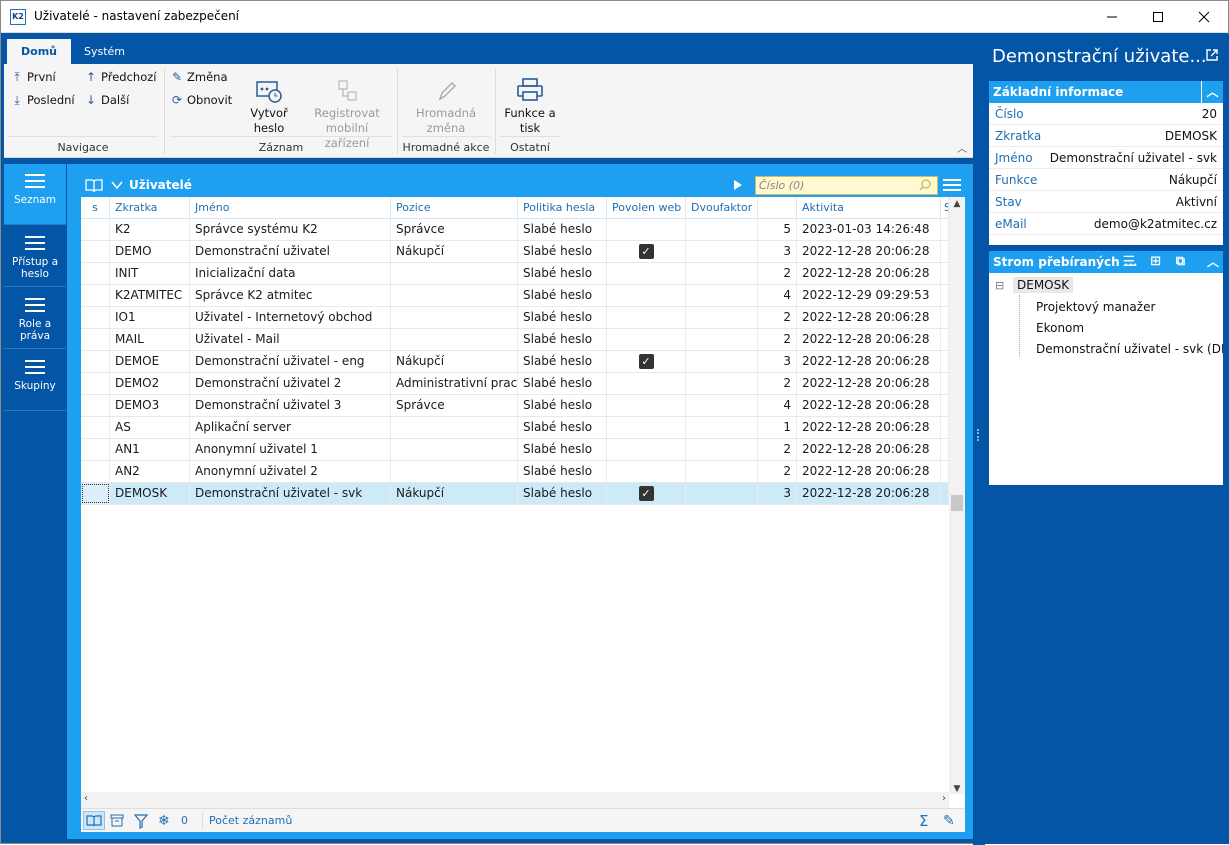 This screenshot has width=1229, height=845. Describe the element at coordinates (846, 185) in the screenshot. I see `search-input: Číslo (0)` at that location.